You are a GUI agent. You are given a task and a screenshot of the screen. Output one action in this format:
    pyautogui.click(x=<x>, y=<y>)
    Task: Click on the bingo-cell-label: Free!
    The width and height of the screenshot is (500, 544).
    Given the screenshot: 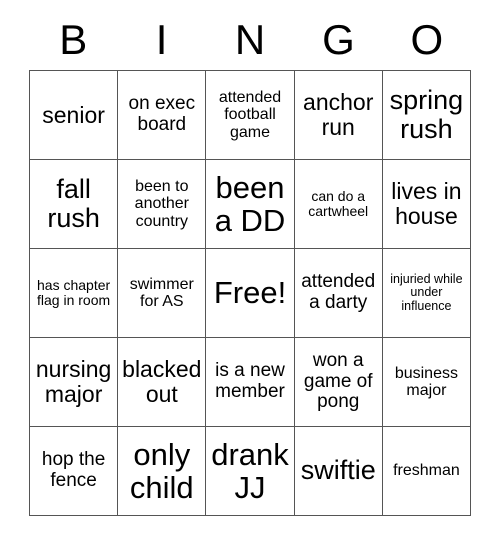 What is the action you would take?
    pyautogui.click(x=250, y=293)
    